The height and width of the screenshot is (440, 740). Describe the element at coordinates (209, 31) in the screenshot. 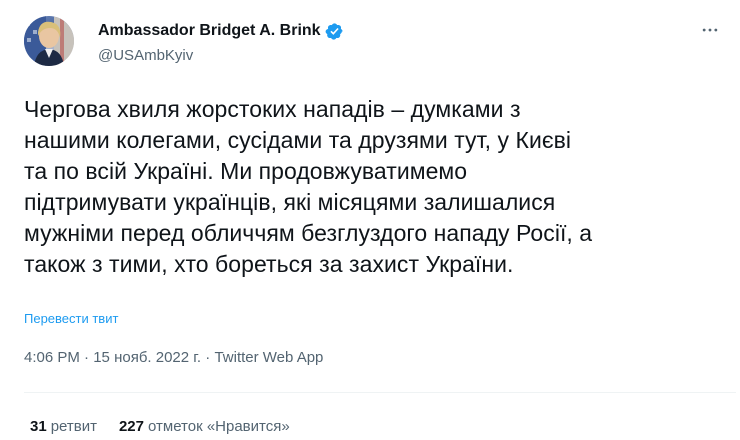

I see `author-display-name: Ambassador Bridget A. Brink` at that location.